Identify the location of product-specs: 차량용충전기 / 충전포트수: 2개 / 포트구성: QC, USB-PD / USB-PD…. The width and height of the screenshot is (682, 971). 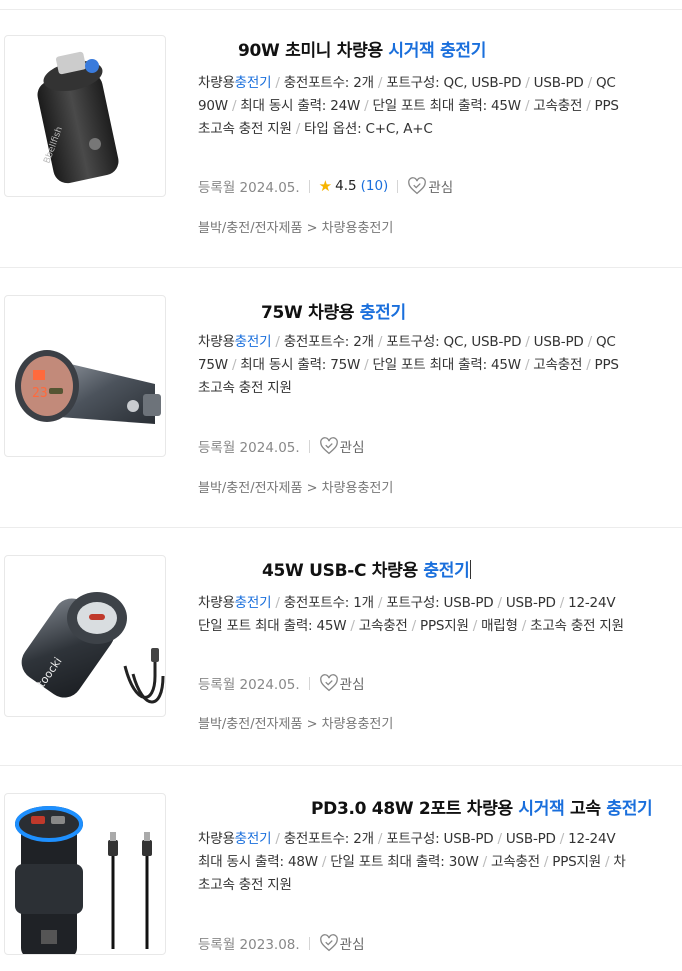
(440, 365).